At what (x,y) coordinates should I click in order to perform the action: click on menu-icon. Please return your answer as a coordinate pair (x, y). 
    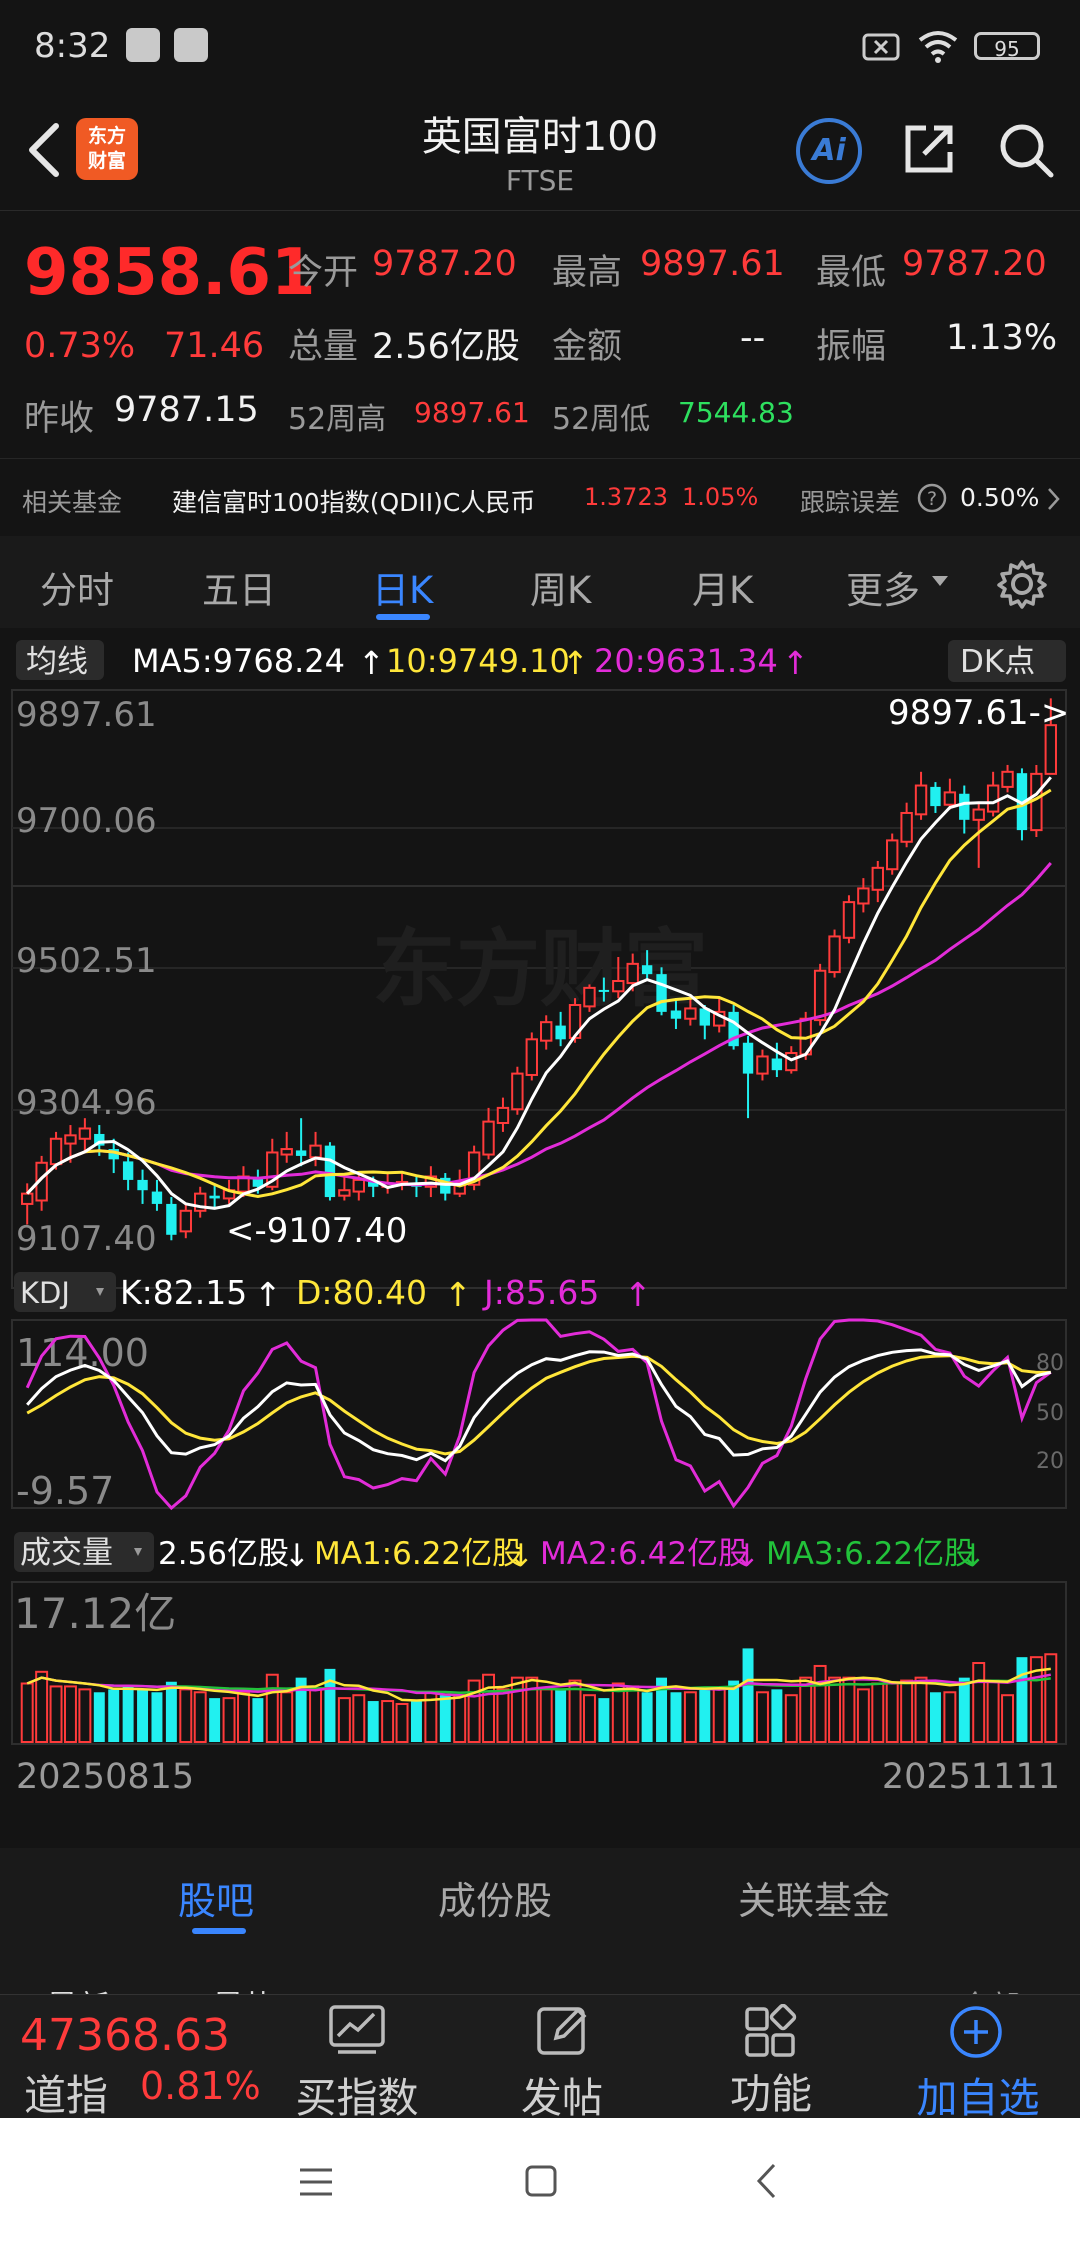
    Looking at the image, I should click on (316, 2182).